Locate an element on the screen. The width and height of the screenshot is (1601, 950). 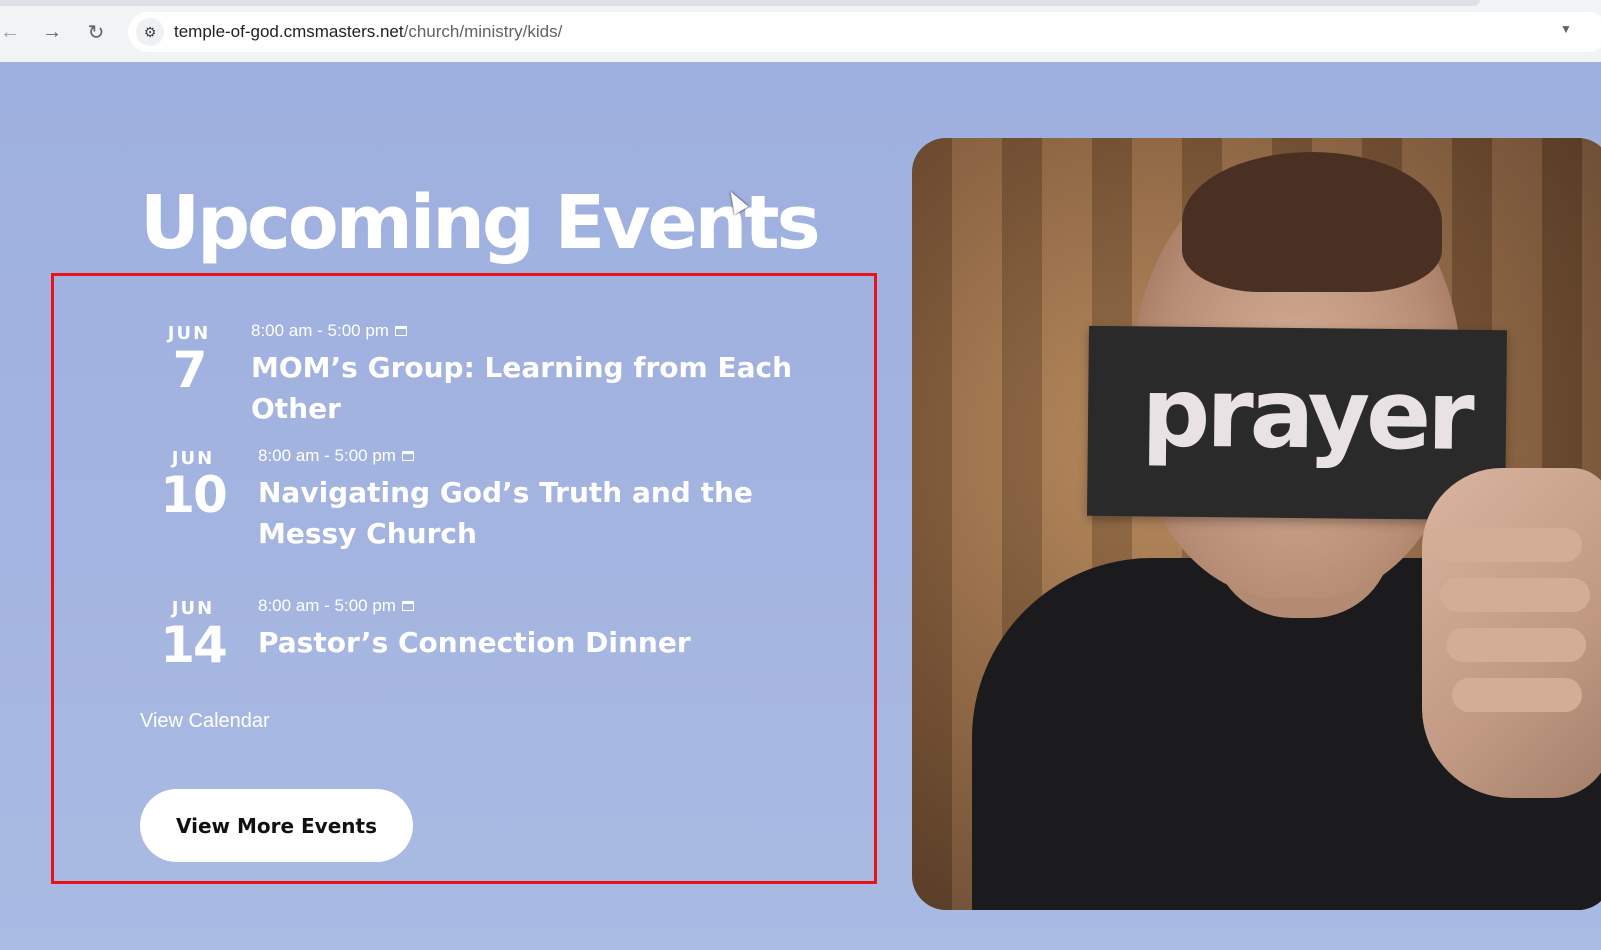
event-title: MOM’s Group: Learning from Each Other is located at coordinates (561, 388).